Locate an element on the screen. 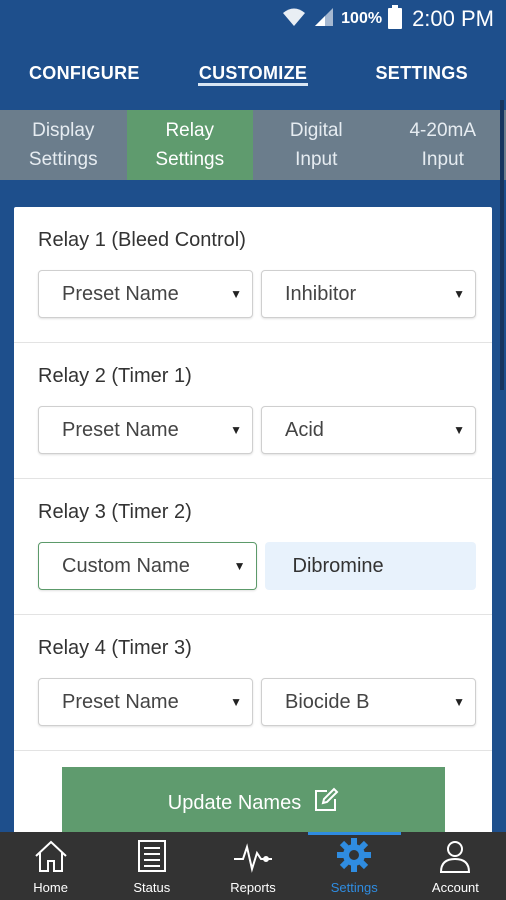 This screenshot has height=900, width=506. battery-icon is located at coordinates (395, 19).